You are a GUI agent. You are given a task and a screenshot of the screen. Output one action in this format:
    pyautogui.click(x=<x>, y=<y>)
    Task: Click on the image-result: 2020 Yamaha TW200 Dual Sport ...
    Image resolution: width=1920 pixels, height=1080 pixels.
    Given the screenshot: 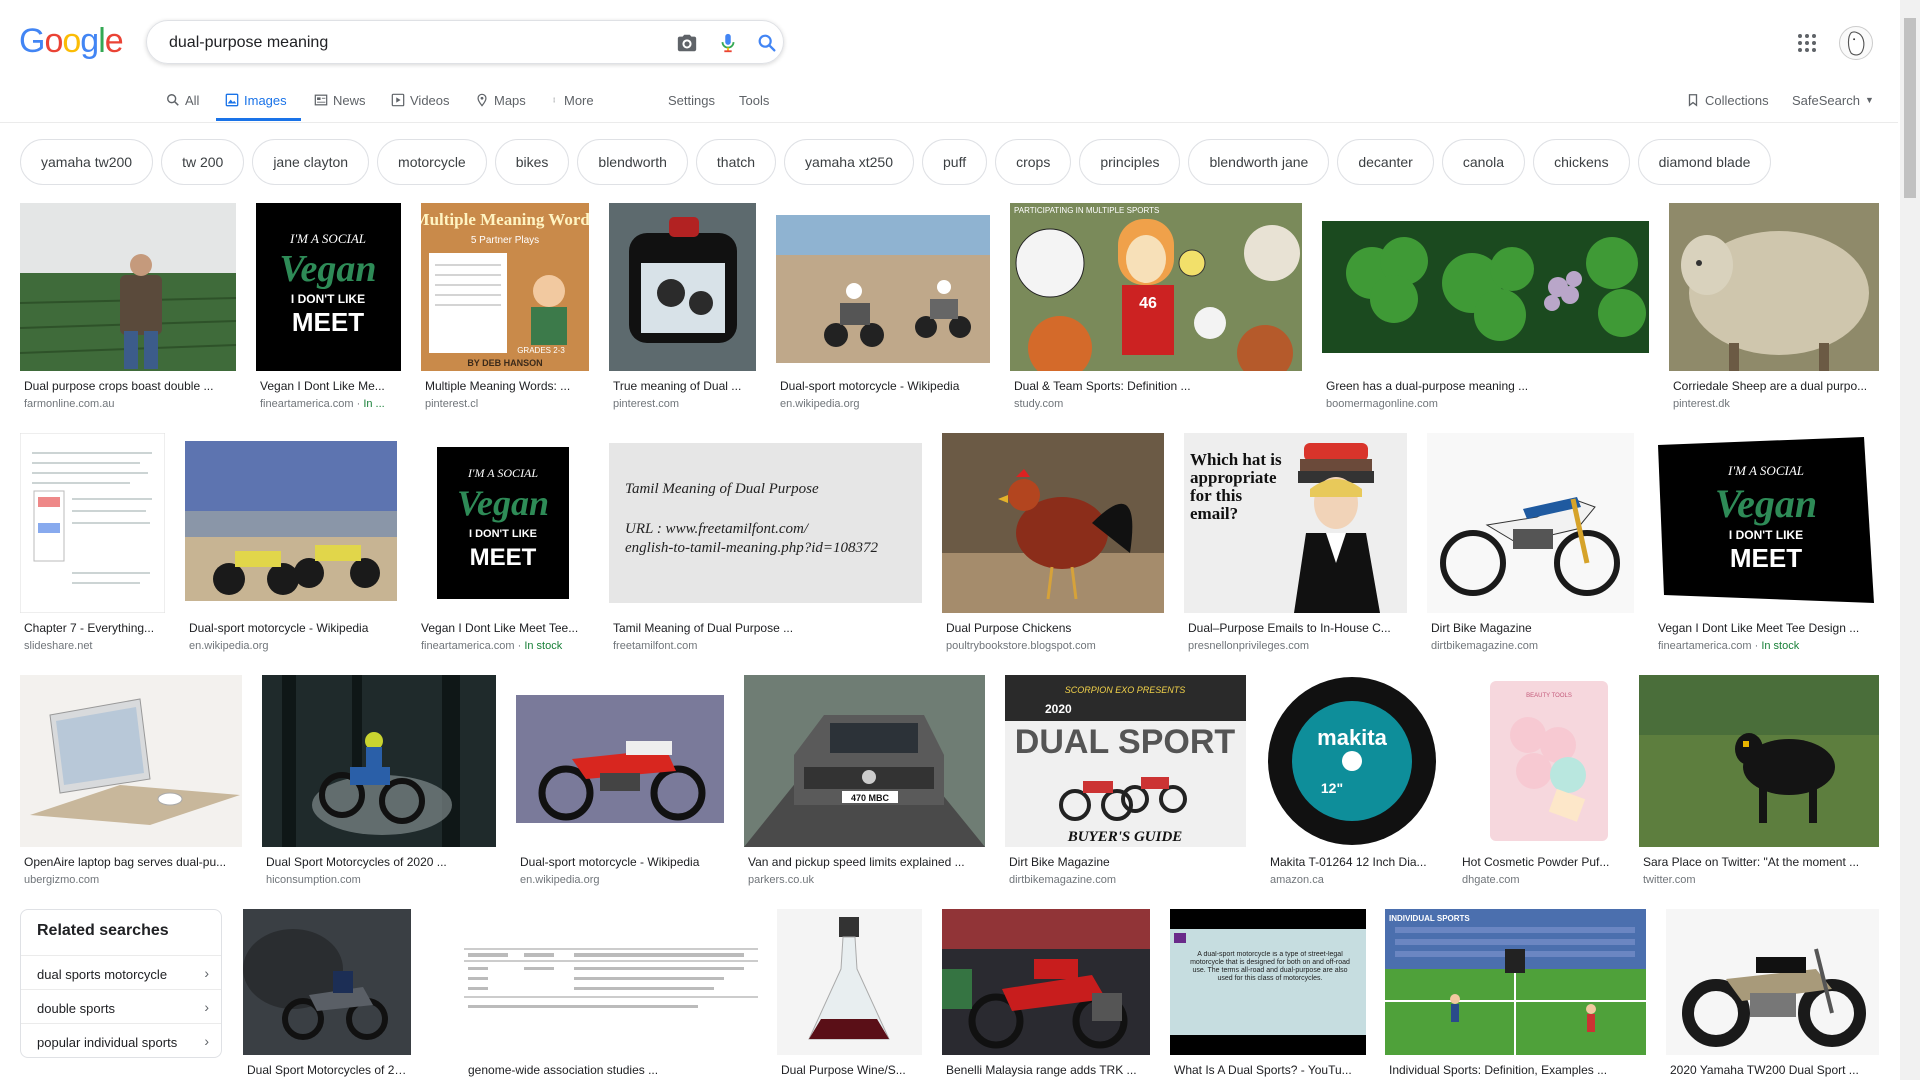 What is the action you would take?
    pyautogui.click(x=1772, y=994)
    